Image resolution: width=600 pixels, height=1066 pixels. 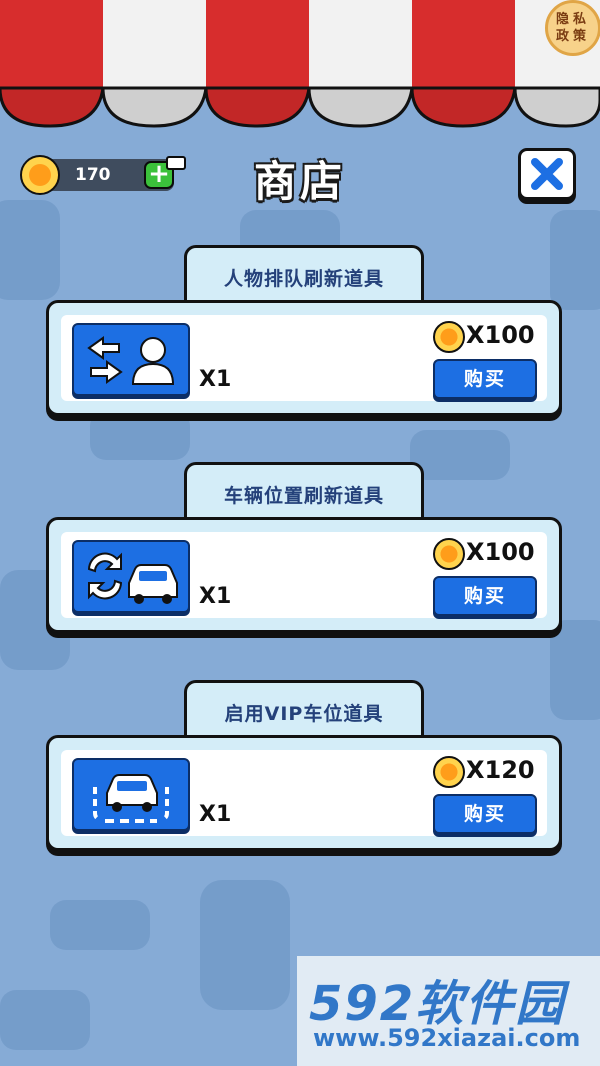 I want to click on item-card: X1 X120 购买, so click(x=304, y=793).